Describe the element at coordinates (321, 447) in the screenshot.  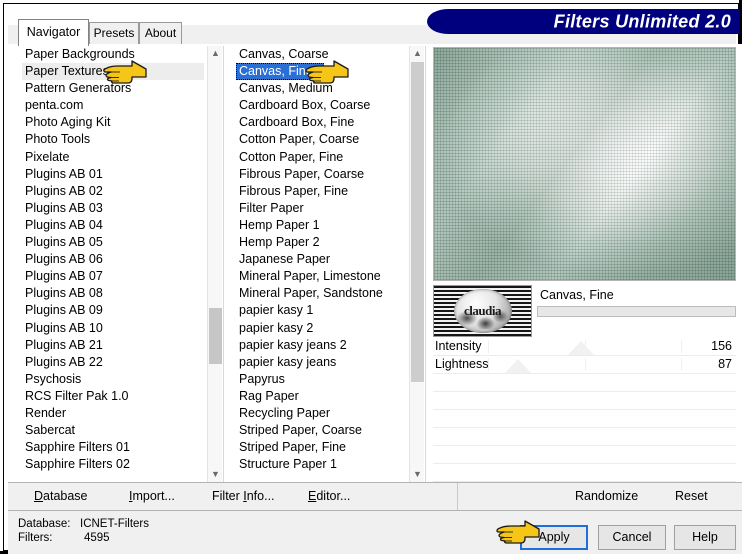
I see `filter-list-item: Striped Paper, Fine` at that location.